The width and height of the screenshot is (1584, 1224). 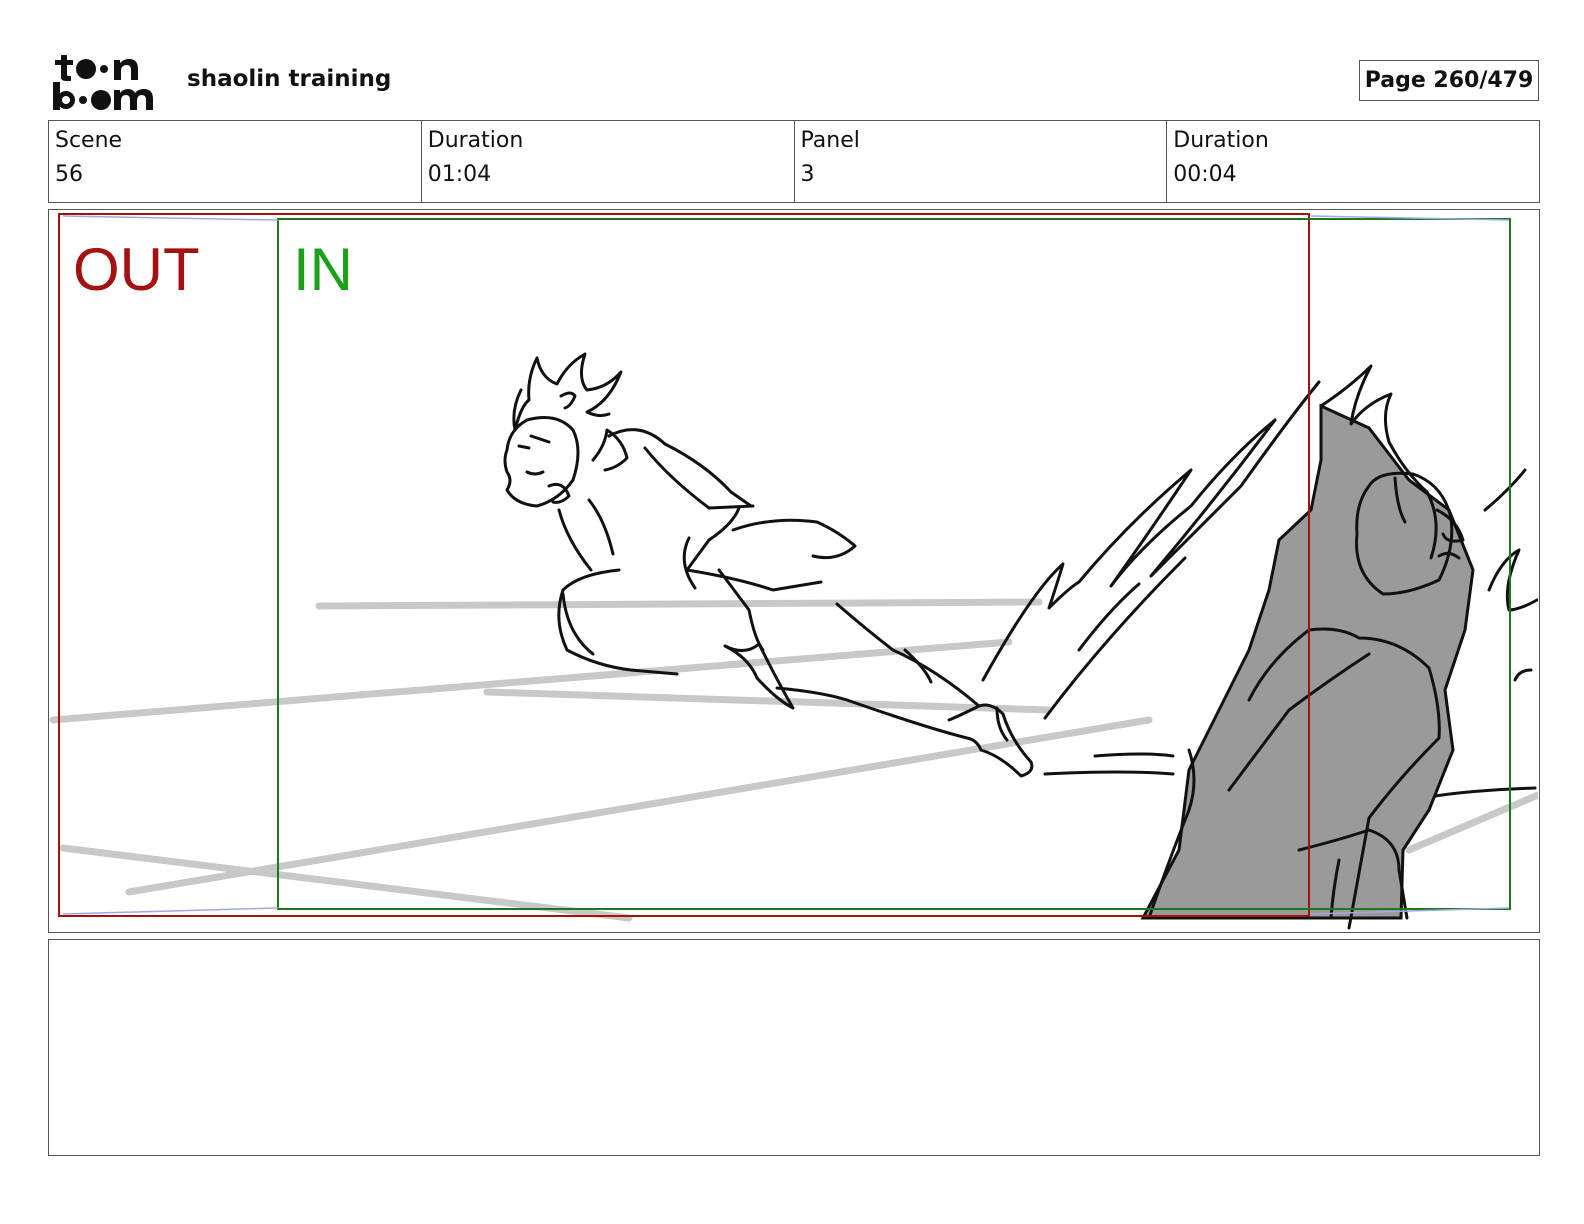 I want to click on scene-cell: Scene 56, so click(x=235, y=161).